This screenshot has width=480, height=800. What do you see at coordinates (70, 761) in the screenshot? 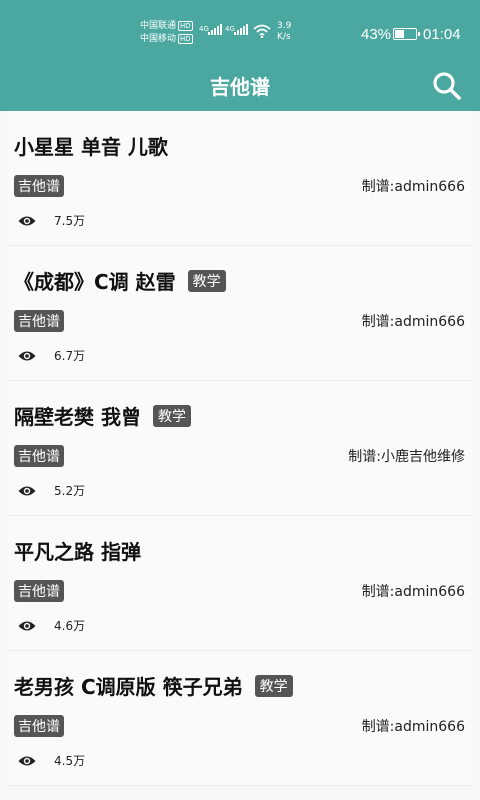
I see `view-count: 4.5万` at bounding box center [70, 761].